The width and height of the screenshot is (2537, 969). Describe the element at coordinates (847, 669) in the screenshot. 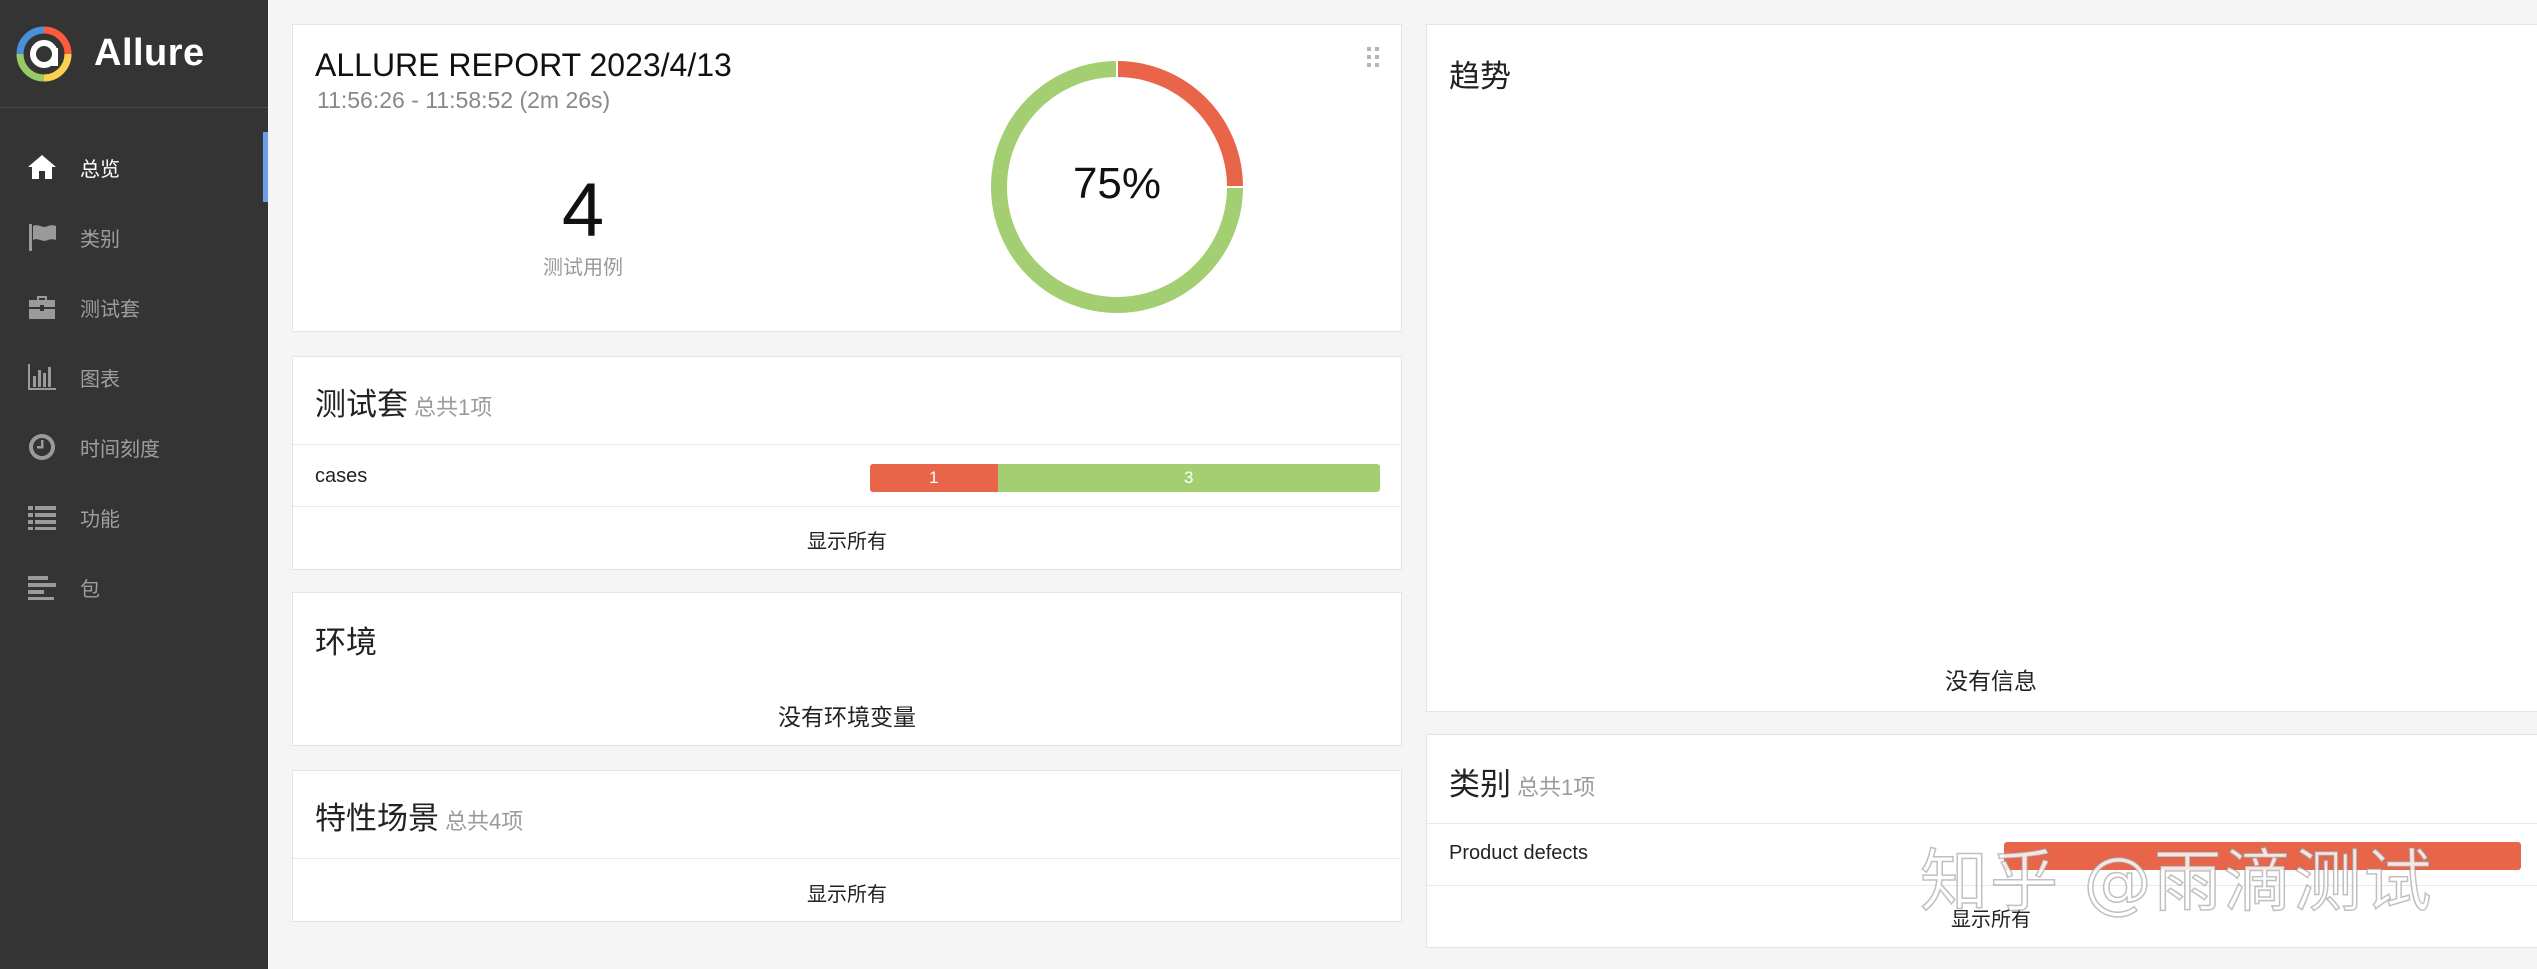

I see `environment-widget: 环境 没有环境变量` at that location.